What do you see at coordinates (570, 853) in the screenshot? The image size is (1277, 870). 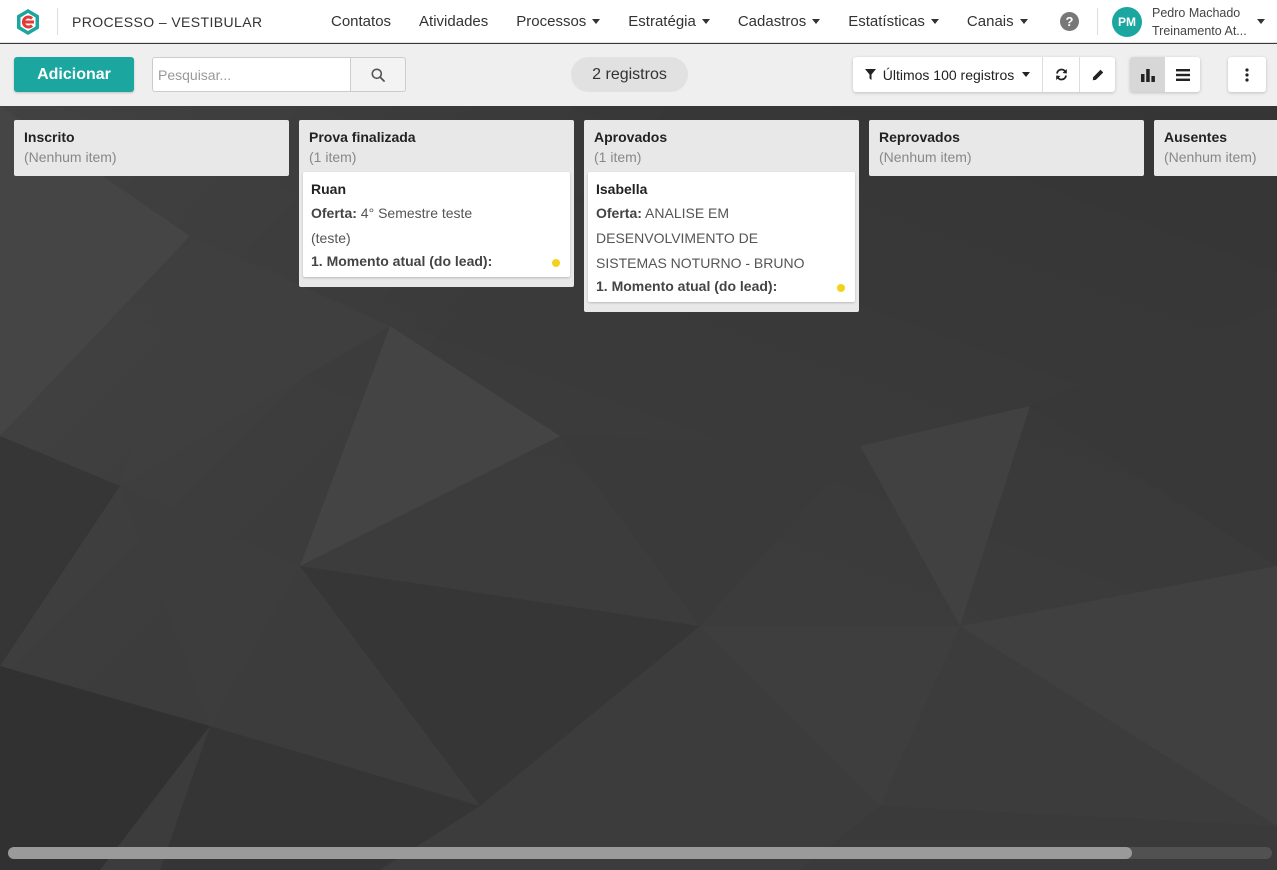 I see `scrollbar-thumb` at bounding box center [570, 853].